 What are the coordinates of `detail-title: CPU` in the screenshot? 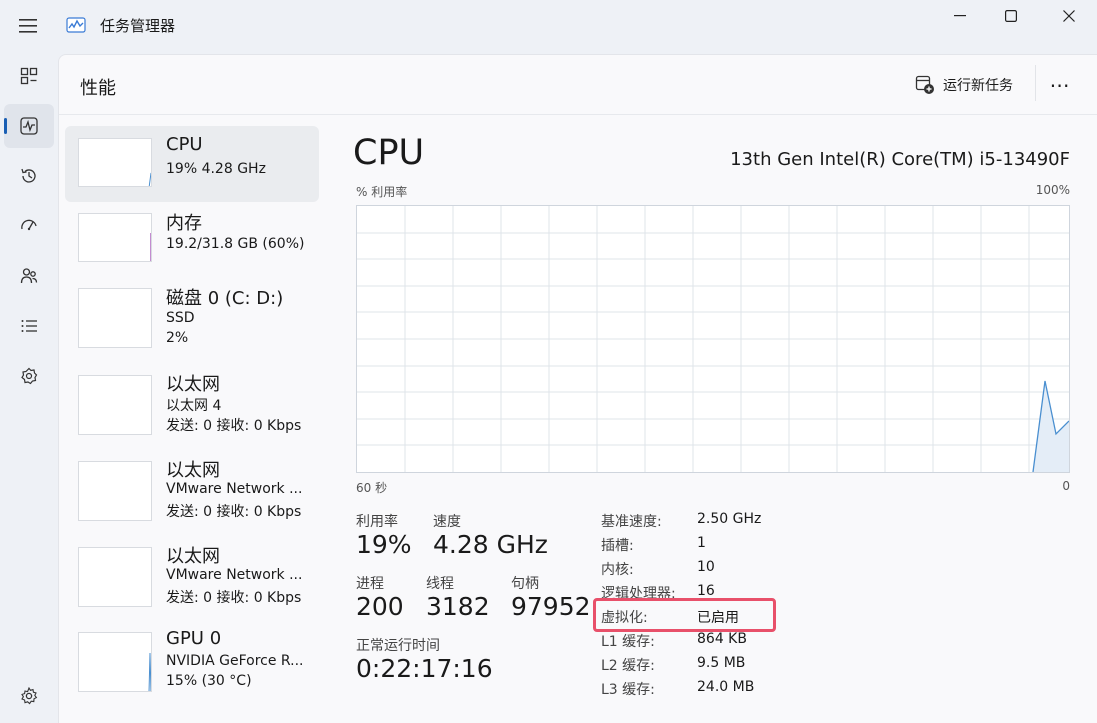 It's located at (389, 153).